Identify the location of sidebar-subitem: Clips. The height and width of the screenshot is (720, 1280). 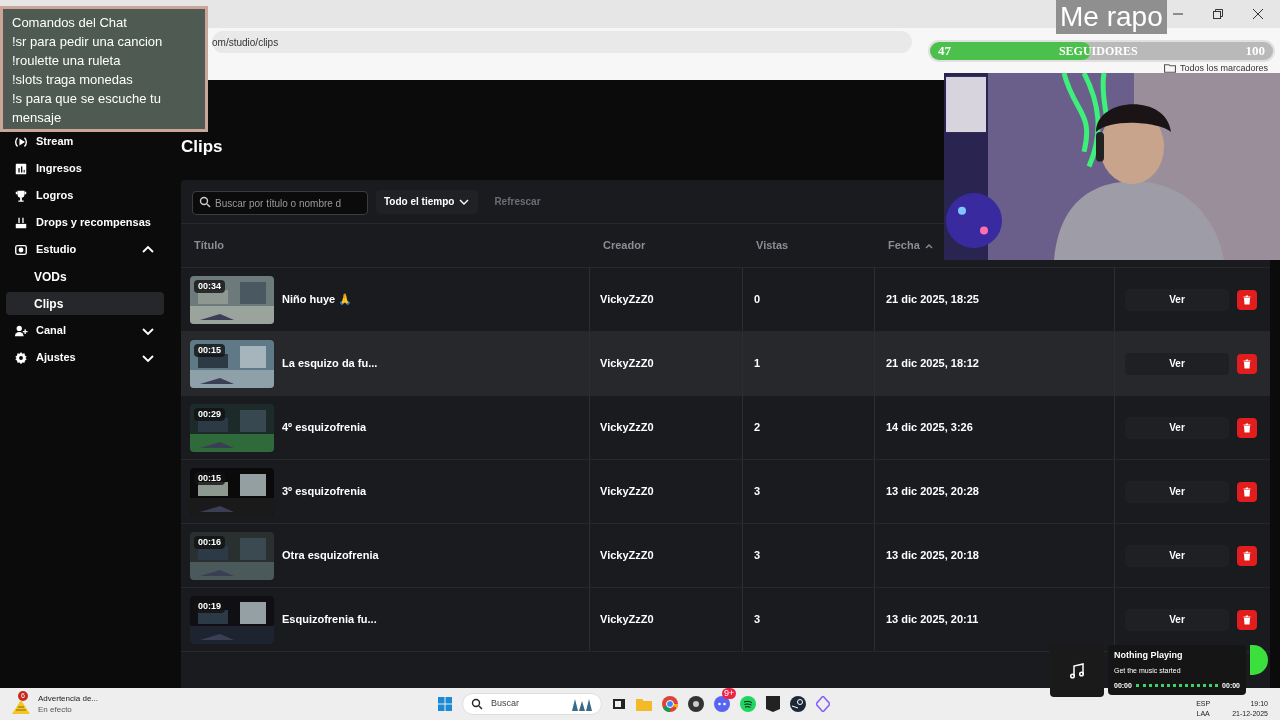
(85, 303).